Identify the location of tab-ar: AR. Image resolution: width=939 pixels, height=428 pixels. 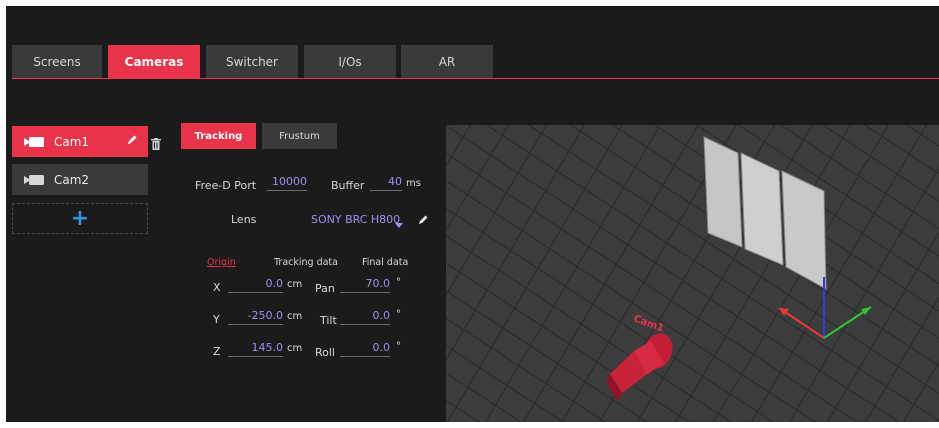
(447, 61).